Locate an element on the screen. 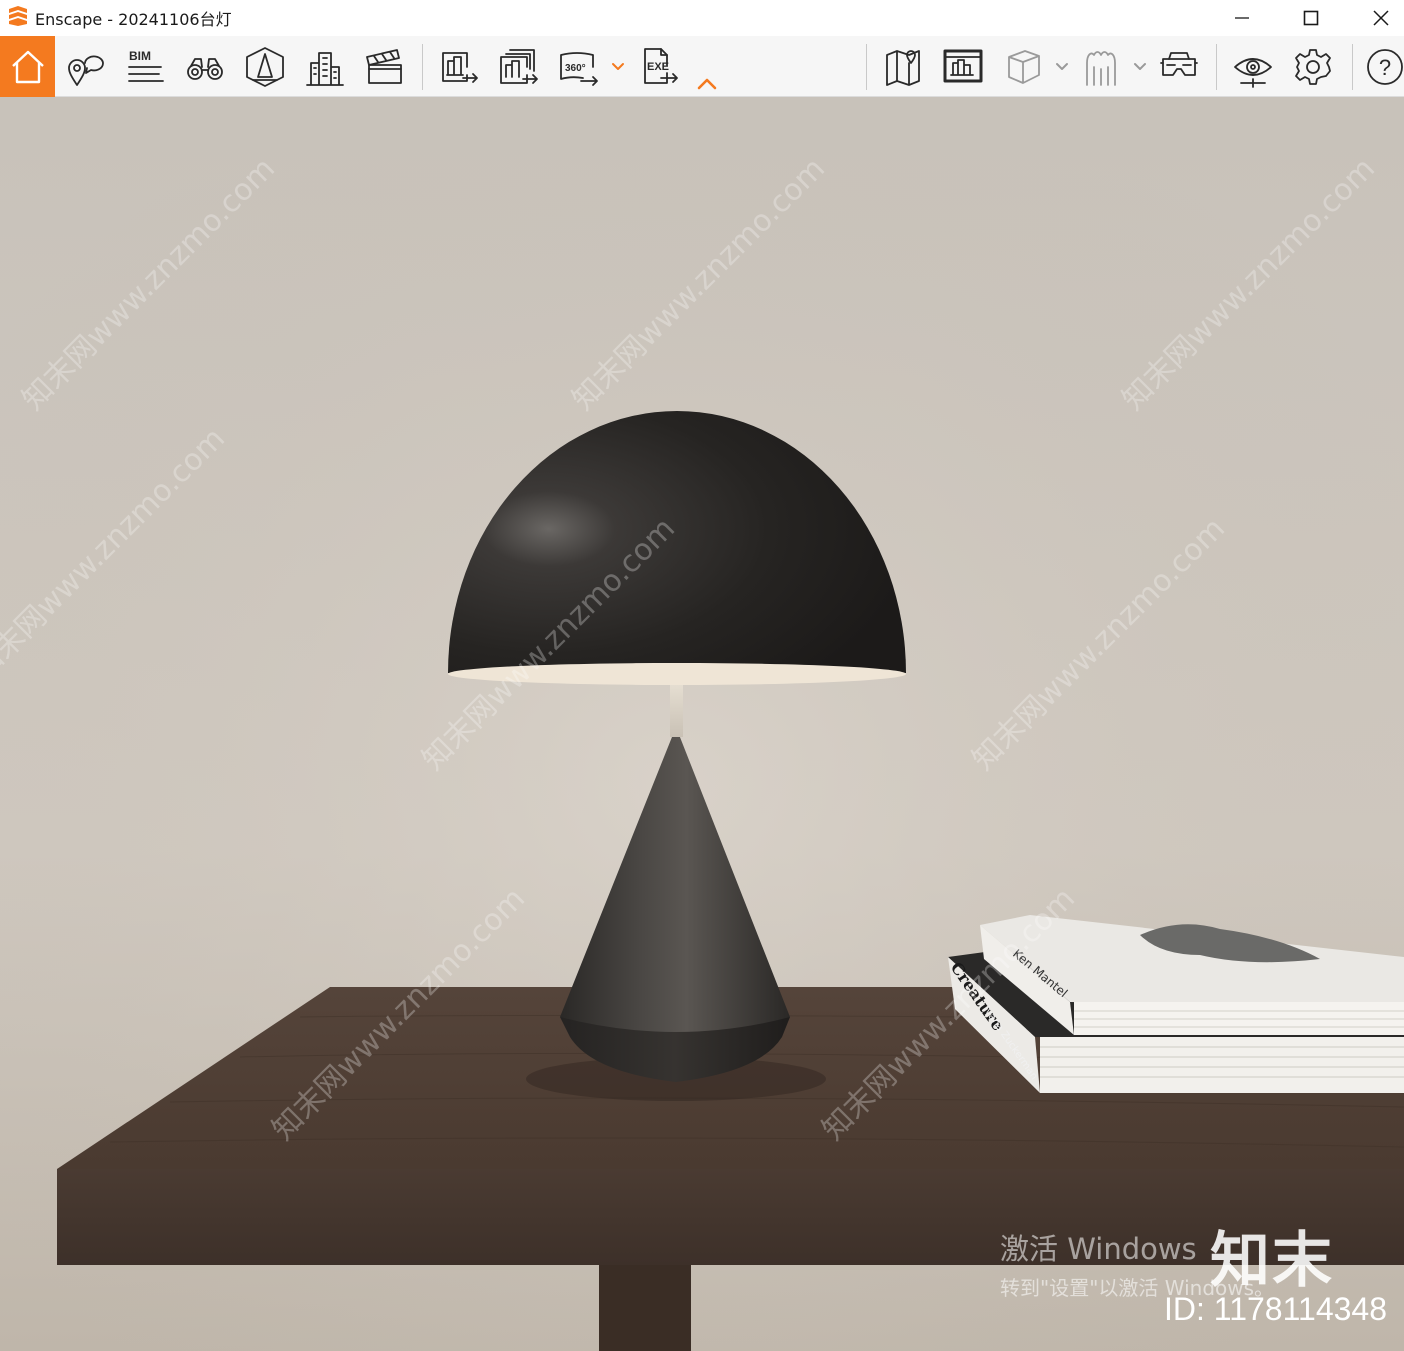 This screenshot has height=1351, width=1404. exe-label: EXE is located at coordinates (658, 67).